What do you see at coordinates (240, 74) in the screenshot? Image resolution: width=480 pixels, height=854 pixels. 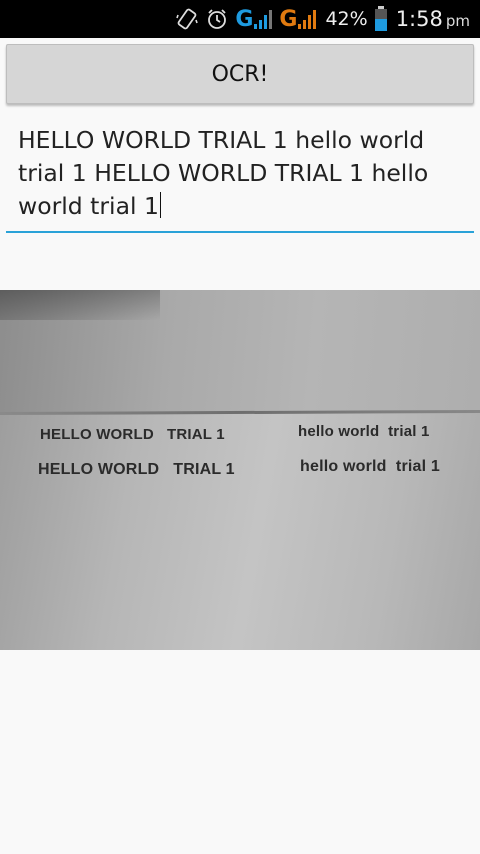 I see `ocr-button: OCR!` at bounding box center [240, 74].